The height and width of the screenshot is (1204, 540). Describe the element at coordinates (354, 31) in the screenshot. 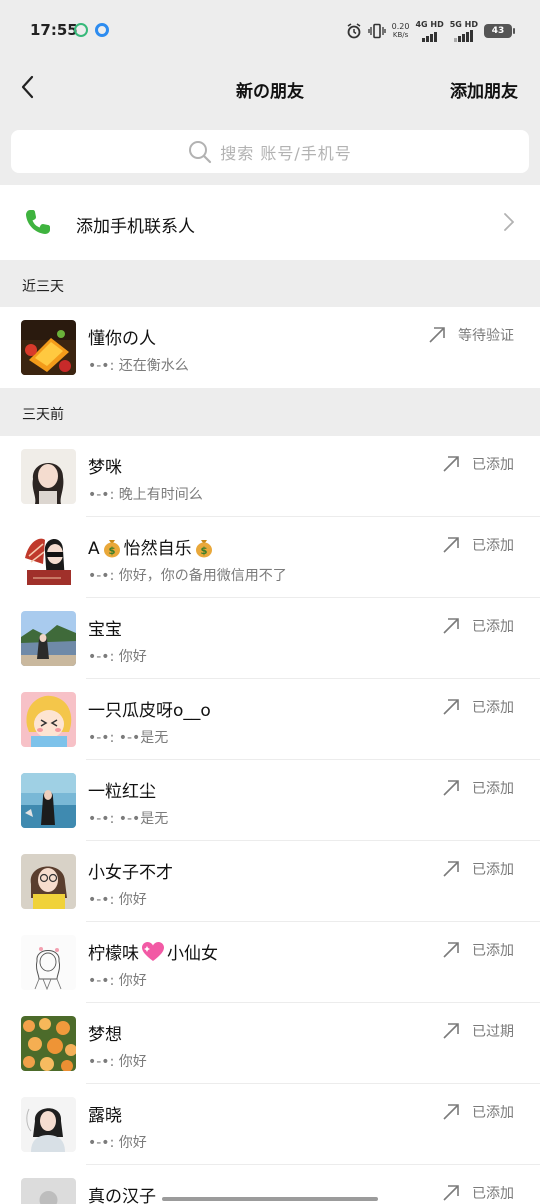

I see `alarm-icon` at that location.